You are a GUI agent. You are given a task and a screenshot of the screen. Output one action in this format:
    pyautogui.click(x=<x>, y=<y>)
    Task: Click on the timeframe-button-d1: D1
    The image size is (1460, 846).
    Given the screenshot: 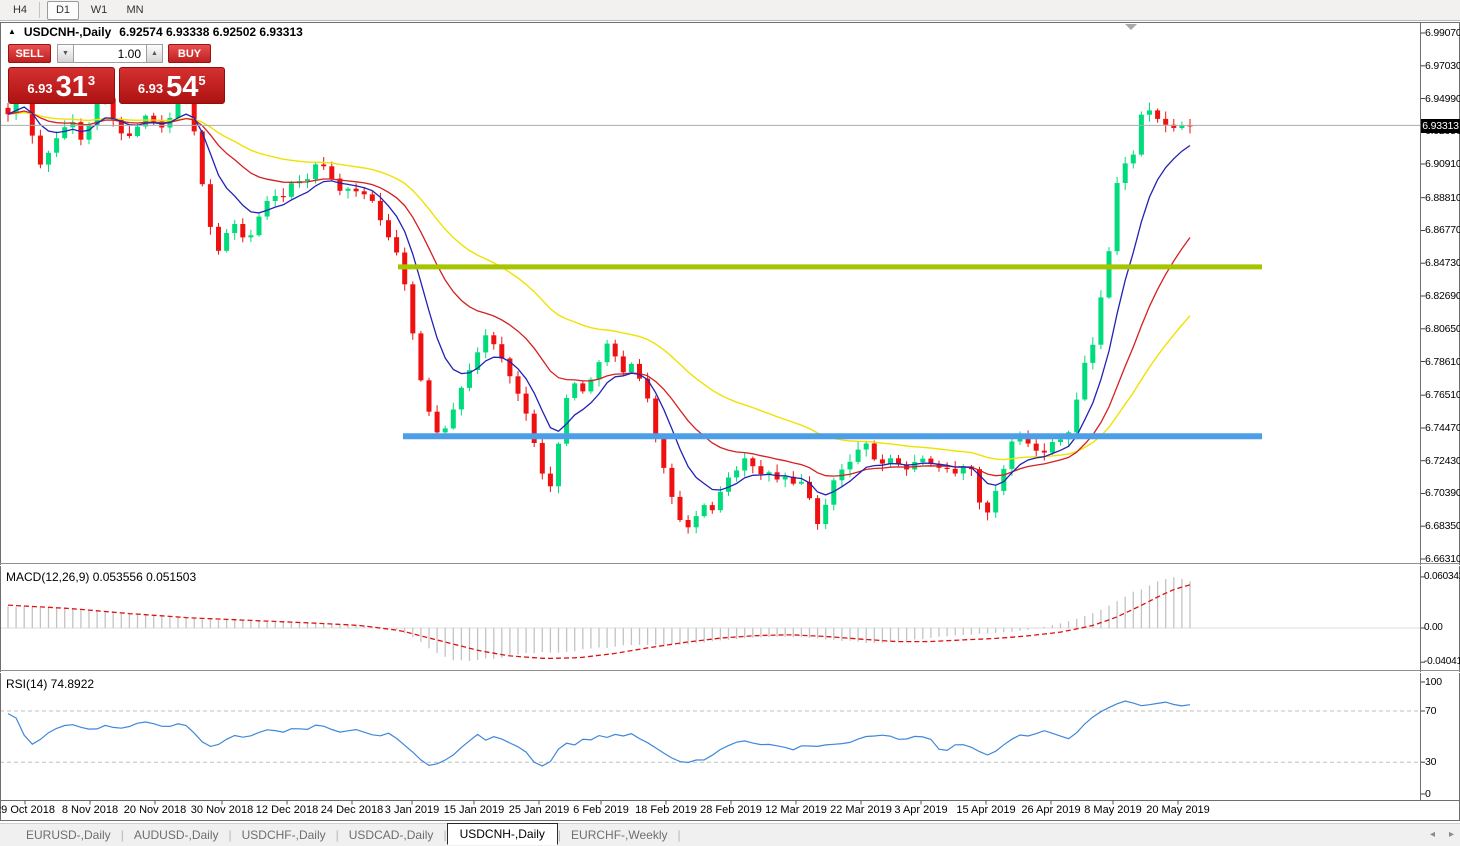 What is the action you would take?
    pyautogui.click(x=63, y=10)
    